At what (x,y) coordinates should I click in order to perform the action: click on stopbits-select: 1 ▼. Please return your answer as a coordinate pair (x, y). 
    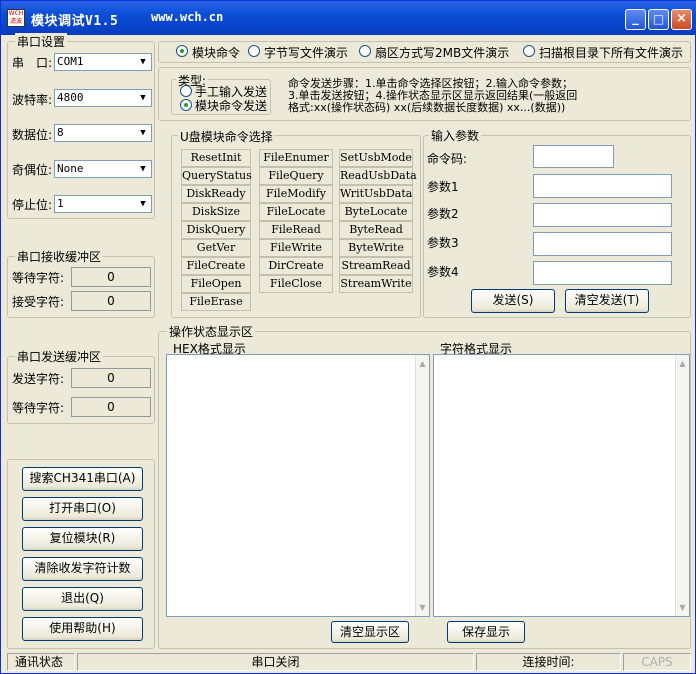
    Looking at the image, I should click on (103, 204).